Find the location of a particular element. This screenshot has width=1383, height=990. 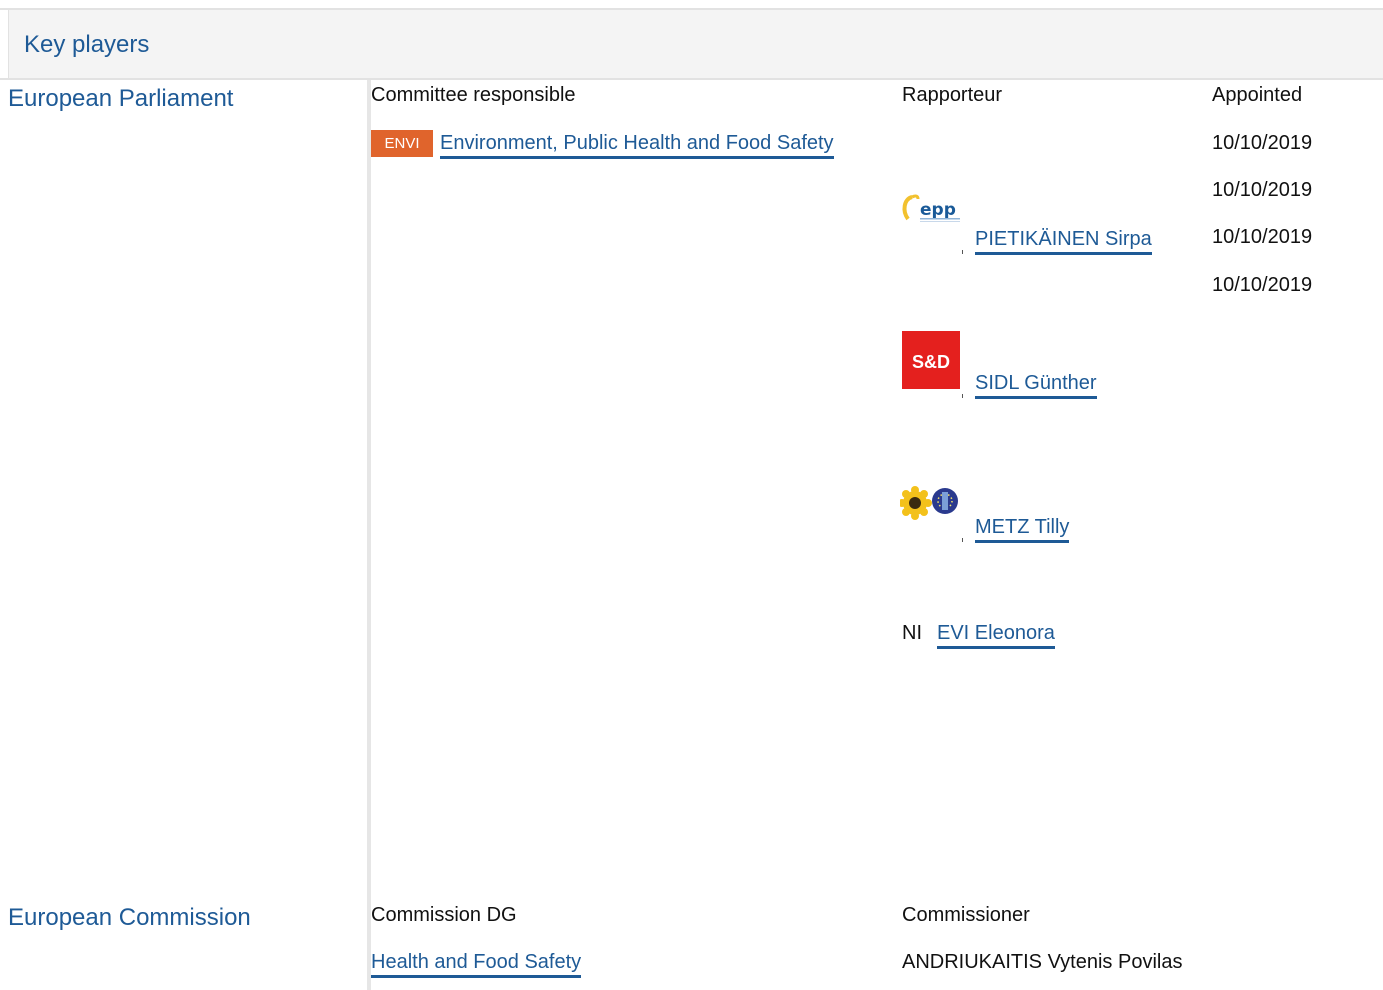

appointed-date-1: 10/10/2019 is located at coordinates (1262, 143).